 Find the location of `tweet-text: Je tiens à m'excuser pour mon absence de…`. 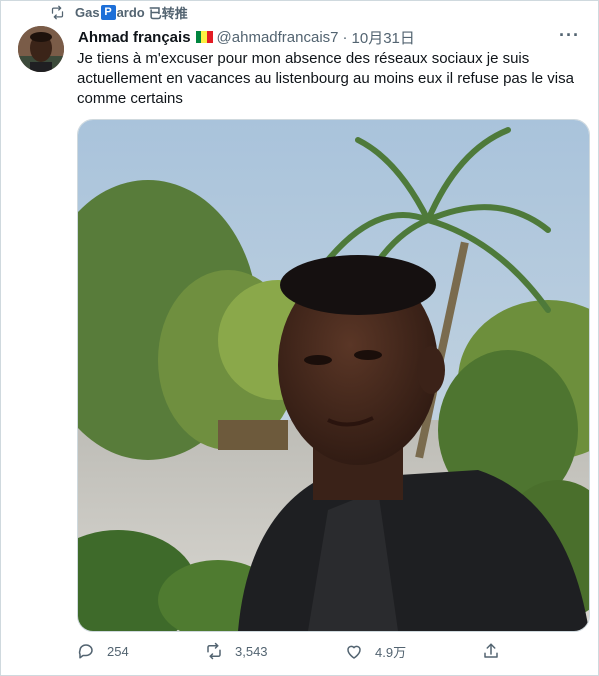

tweet-text: Je tiens à m'excuser pour mon absence de… is located at coordinates (325, 78).